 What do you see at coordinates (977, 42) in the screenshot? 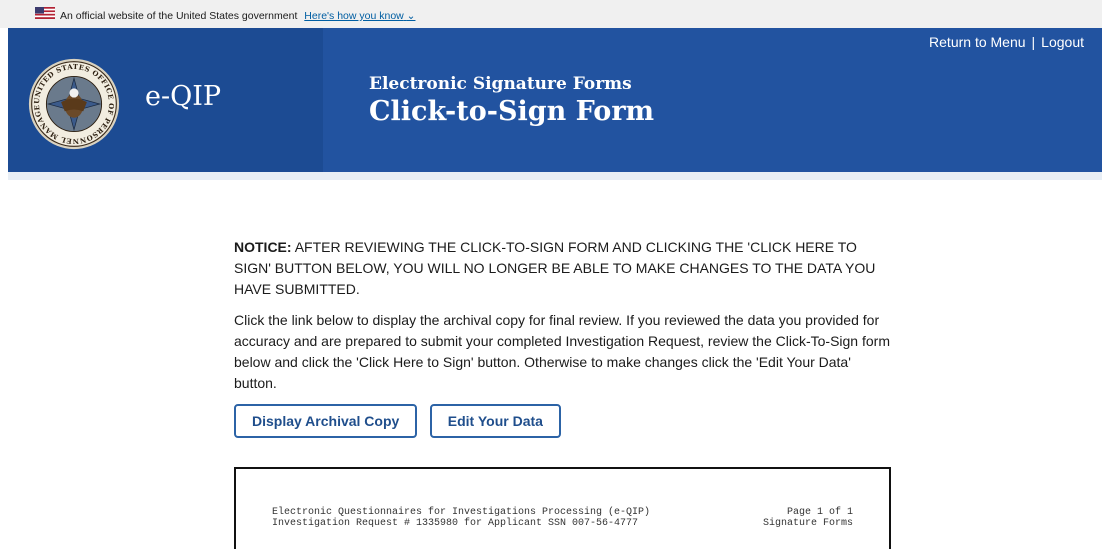
I see `return-to-menu-link: Return to Menu` at bounding box center [977, 42].